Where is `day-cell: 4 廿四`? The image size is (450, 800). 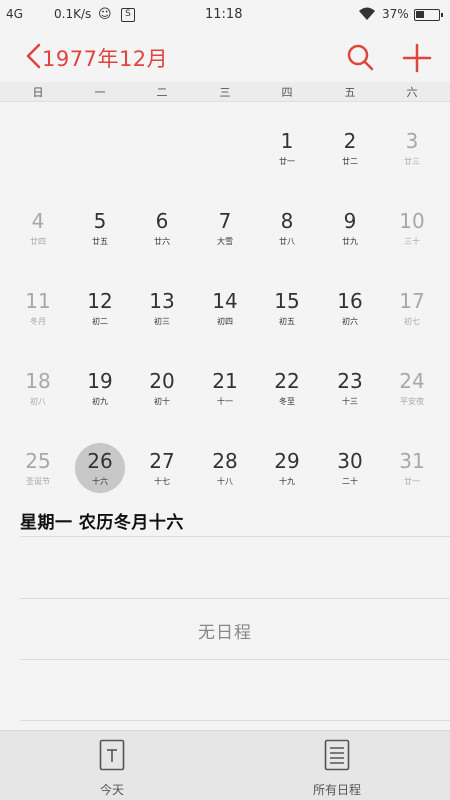
day-cell: 4 廿四 is located at coordinates (38, 232).